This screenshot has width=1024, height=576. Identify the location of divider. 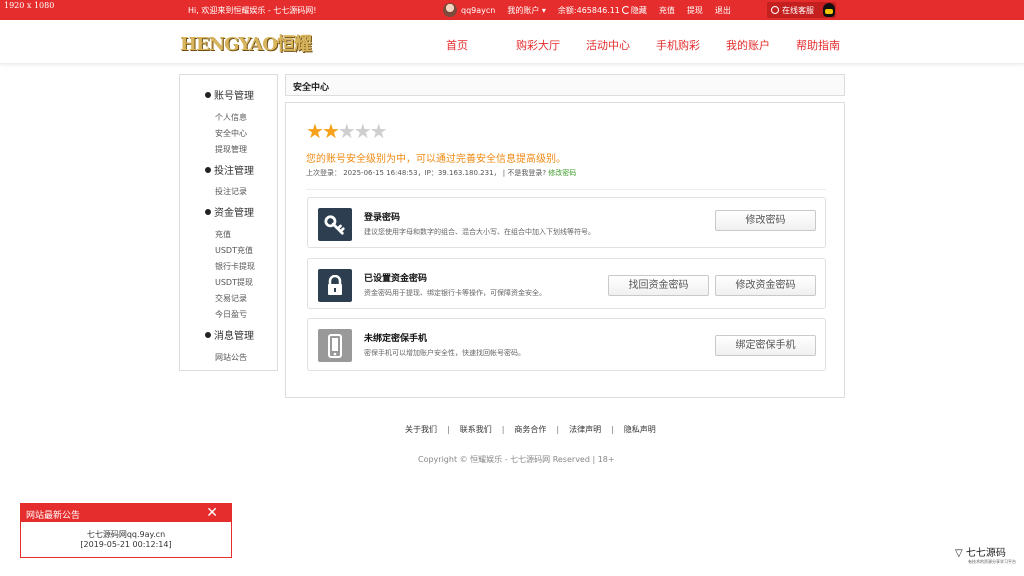
(566, 189).